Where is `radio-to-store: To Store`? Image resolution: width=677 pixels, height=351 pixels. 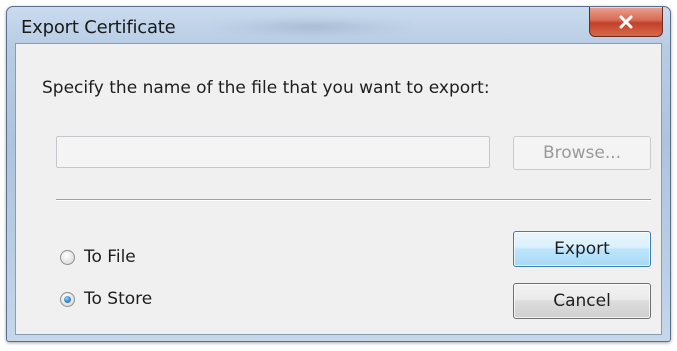 radio-to-store: To Store is located at coordinates (106, 299).